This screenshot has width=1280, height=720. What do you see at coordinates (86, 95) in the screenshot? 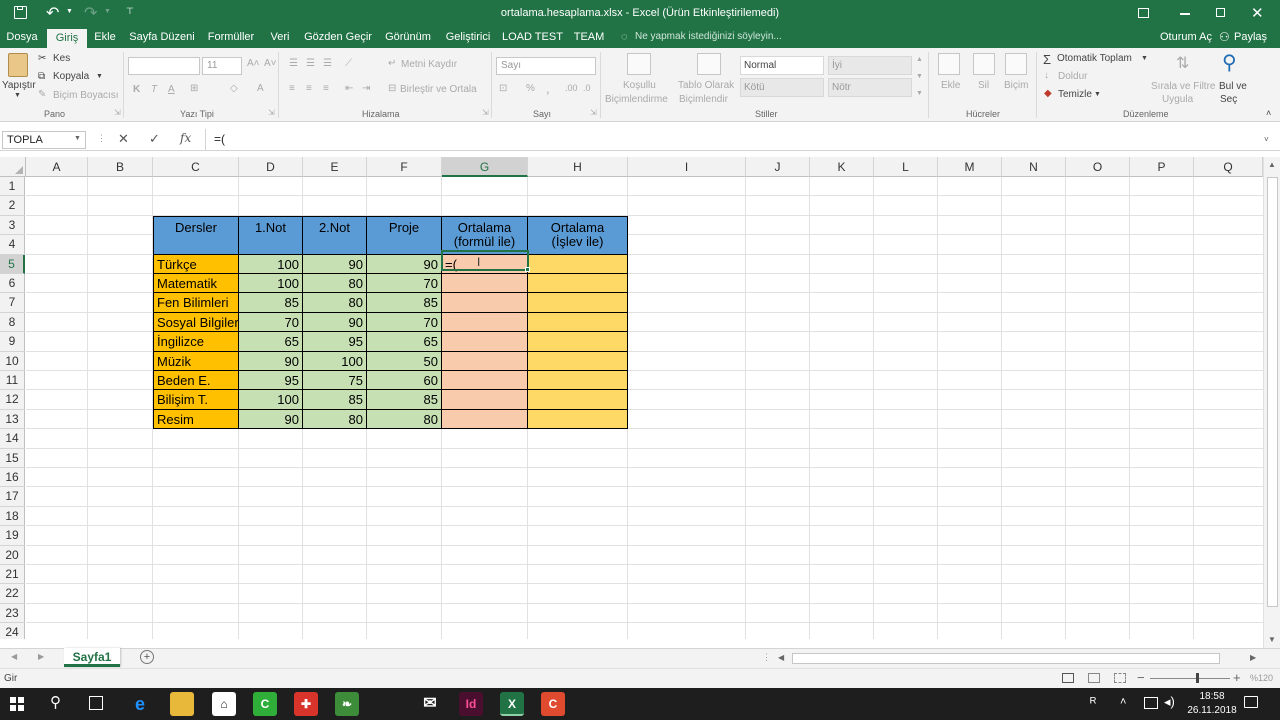
I see `format-painter-button: Biçim Boyacısı` at bounding box center [86, 95].